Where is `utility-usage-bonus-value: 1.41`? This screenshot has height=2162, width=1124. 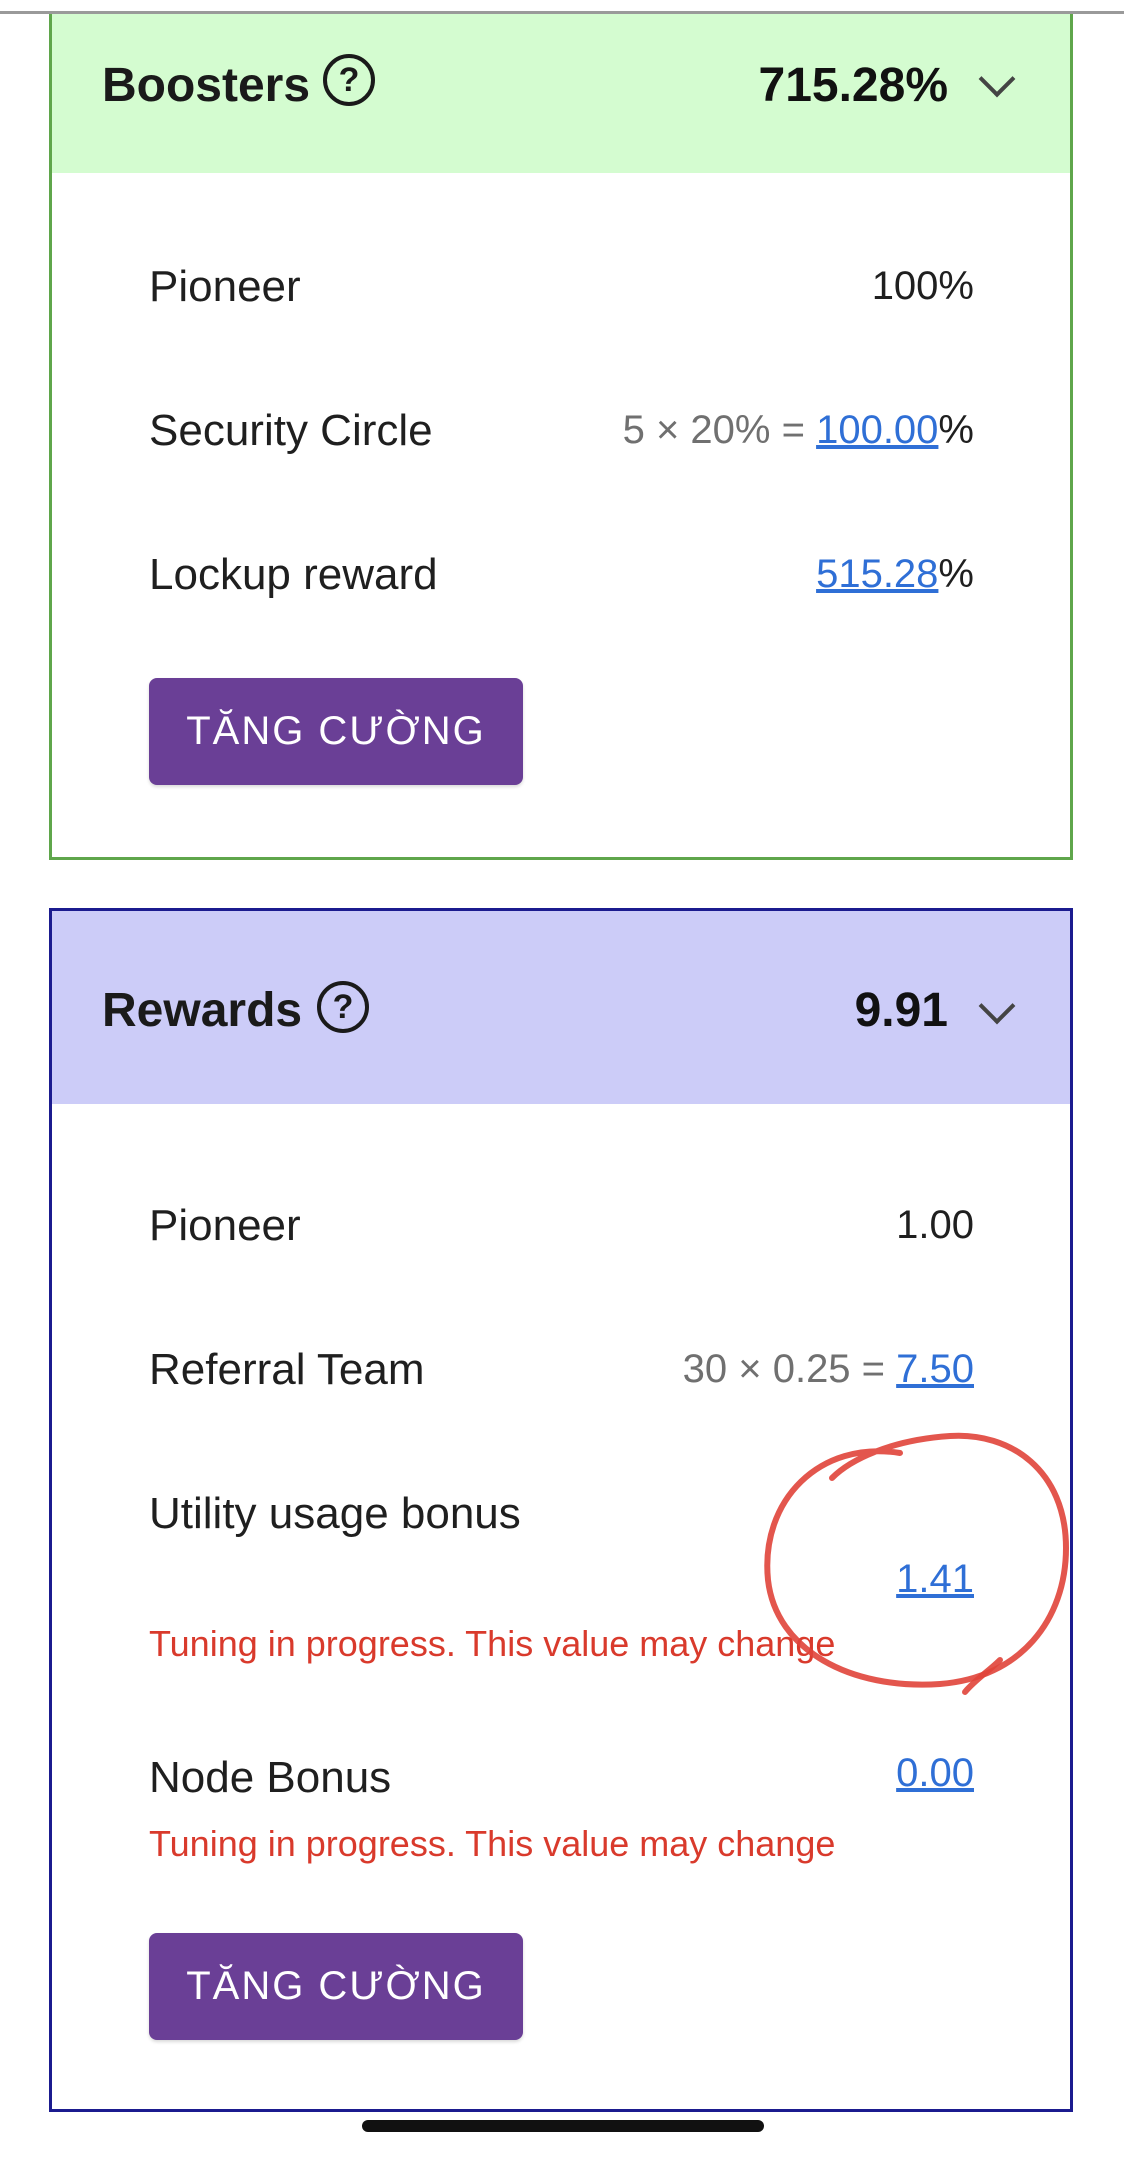
utility-usage-bonus-value: 1.41 is located at coordinates (935, 1579).